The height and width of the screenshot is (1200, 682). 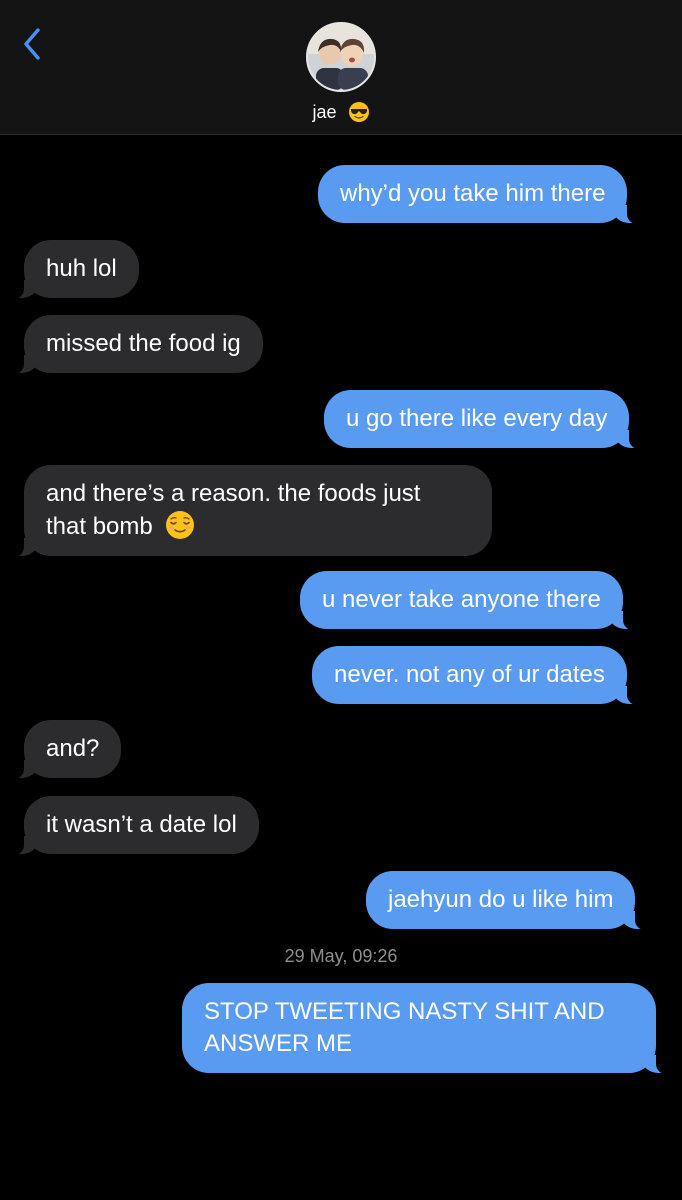 I want to click on message-bubble-sent: STOP TWEETING NASTY SHIT AND ANSWER ME, so click(x=425, y=1028).